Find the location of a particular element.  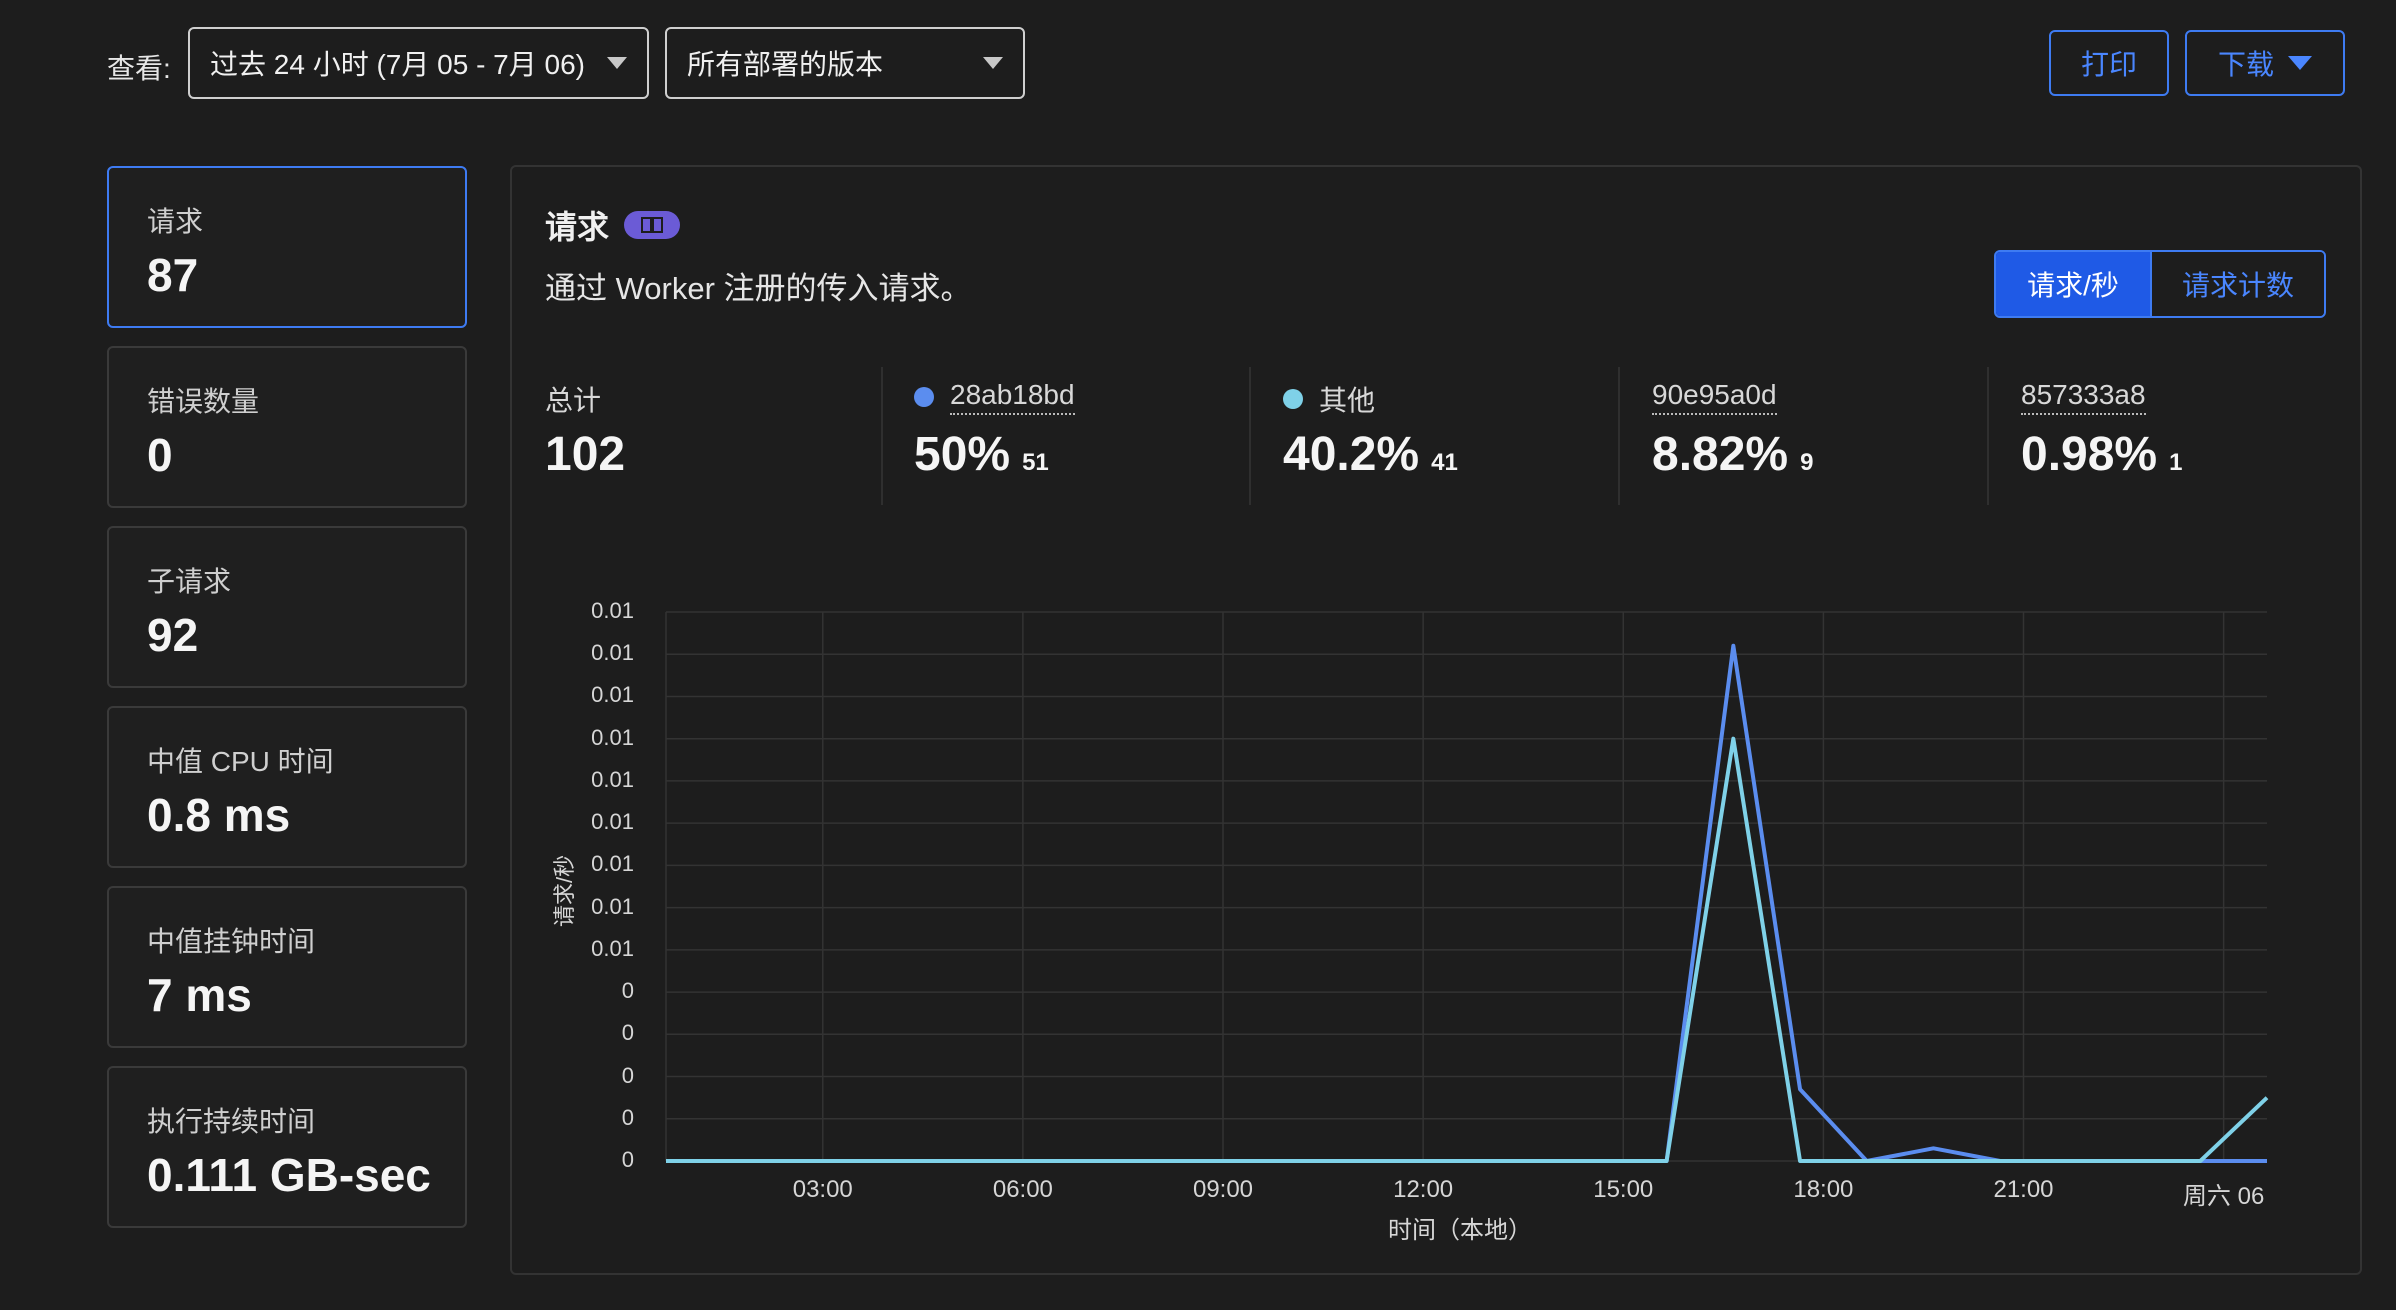

x-tick-label: 21:00 is located at coordinates (2023, 1189).